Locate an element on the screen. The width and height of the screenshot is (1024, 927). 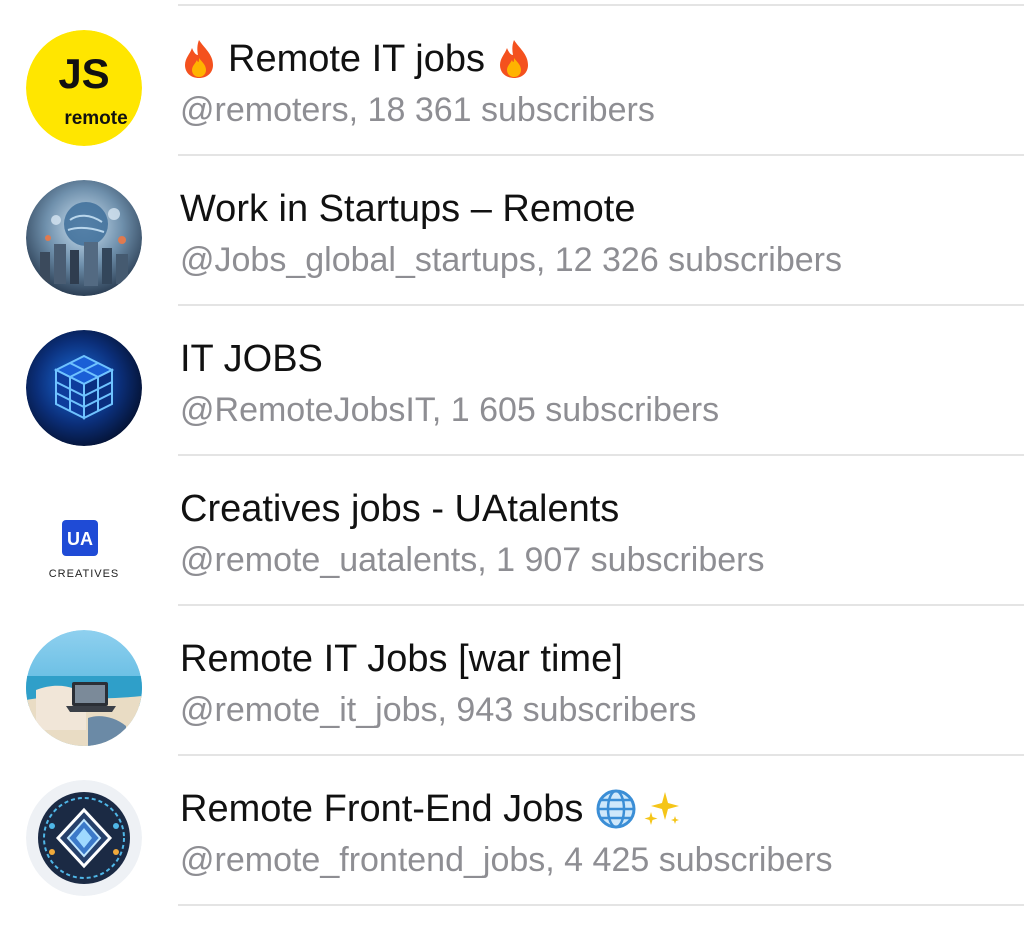
channel-title: Creatives jobs - UAtalents is located at coordinates (400, 509).